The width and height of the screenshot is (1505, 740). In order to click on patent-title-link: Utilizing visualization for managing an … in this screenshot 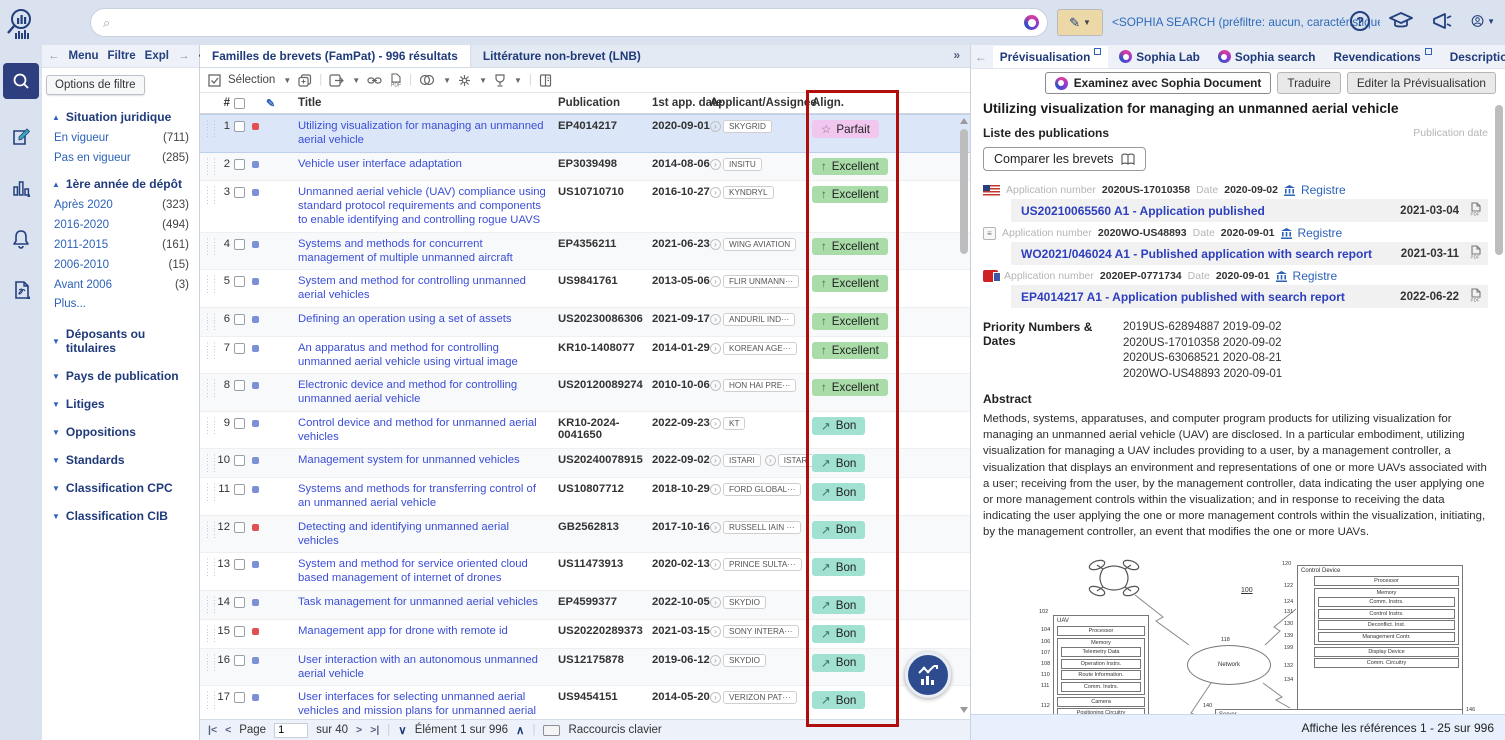, I will do `click(428, 134)`.